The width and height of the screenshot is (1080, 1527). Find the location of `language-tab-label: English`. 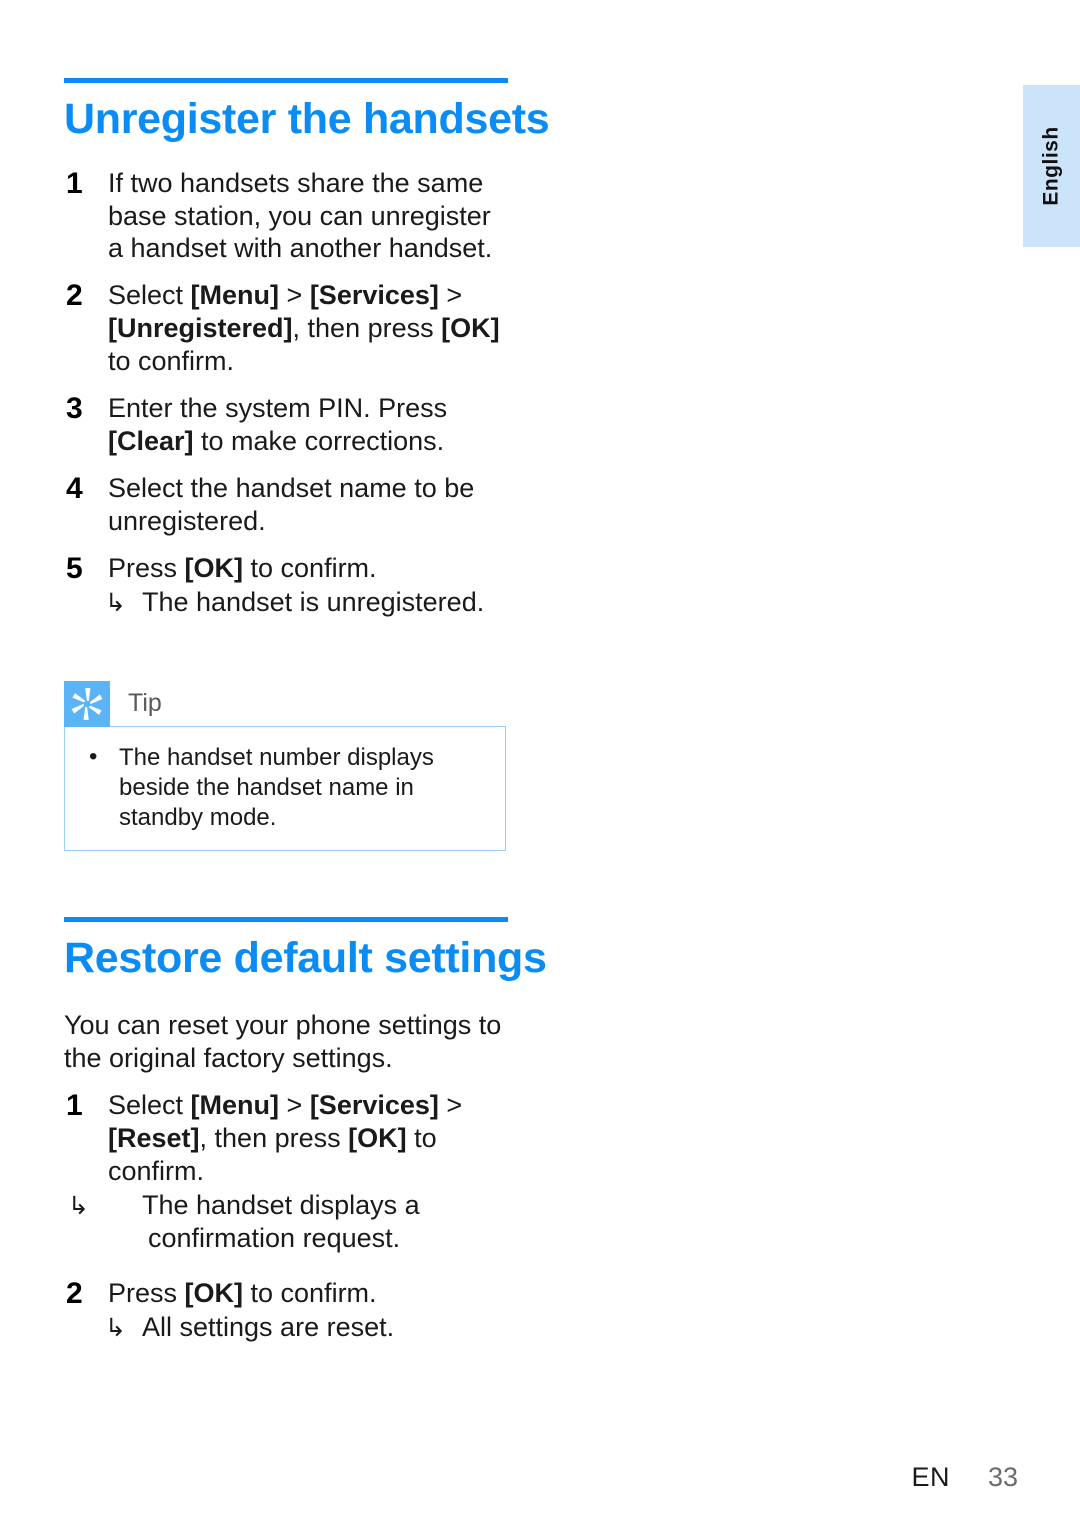

language-tab-label: English is located at coordinates (1051, 166).